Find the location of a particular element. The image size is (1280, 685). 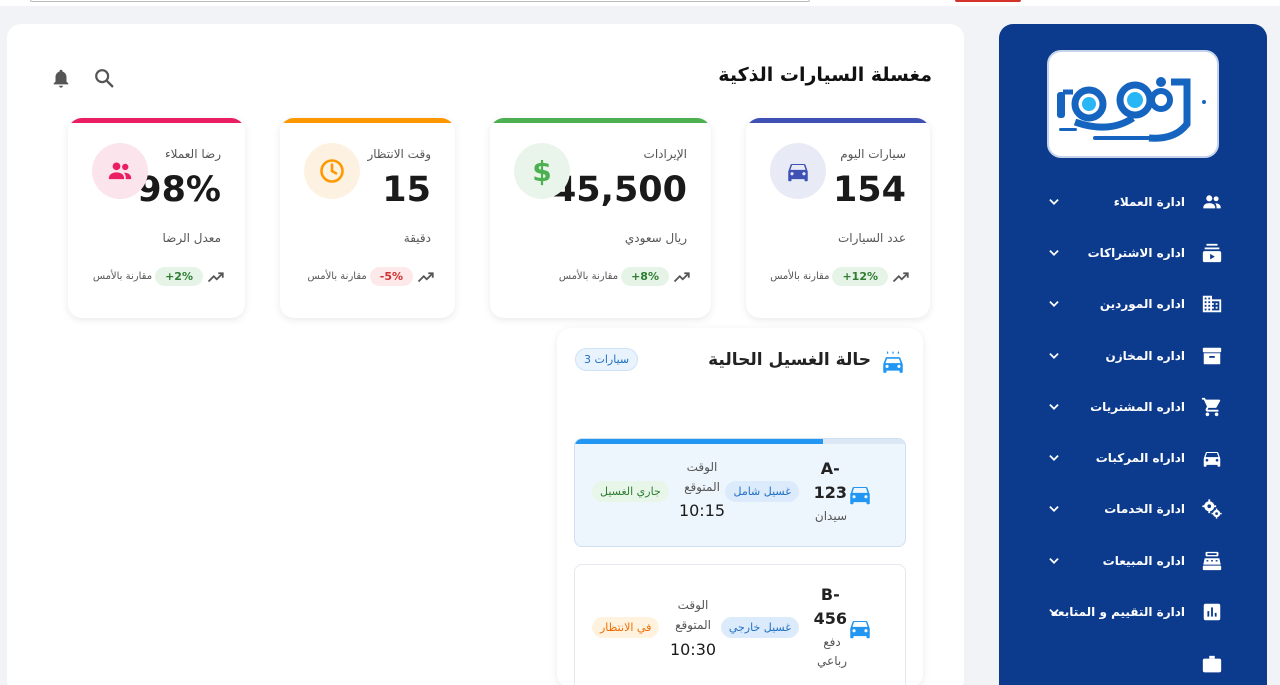

stat-card-wait-time: وقت الانتظار 15 دقيقة -5% مقارنة بالأمس is located at coordinates (367, 218).